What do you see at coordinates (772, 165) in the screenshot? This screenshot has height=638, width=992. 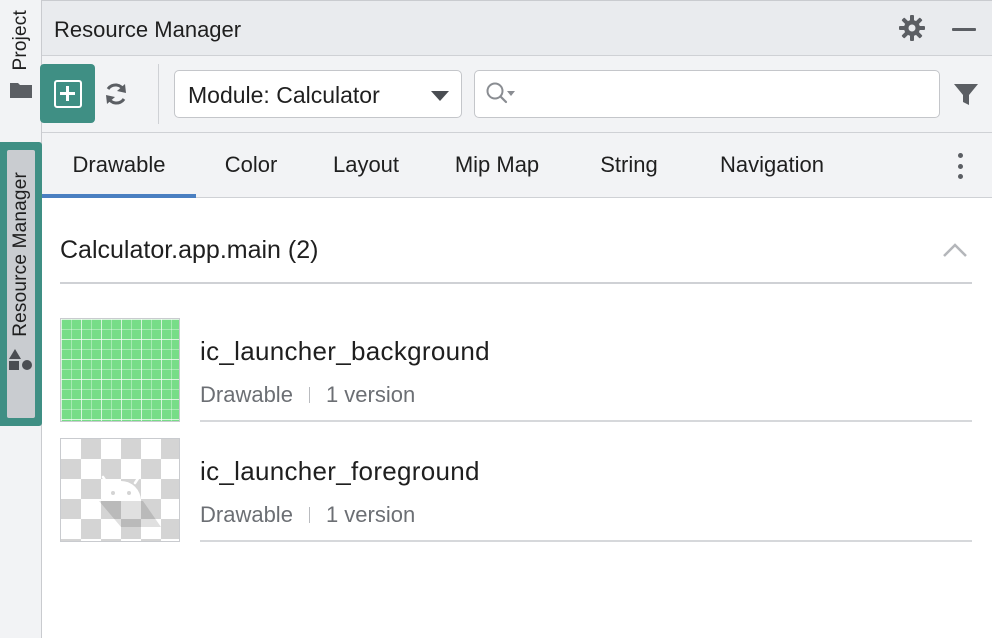 I see `tab-navigation: Navigation` at bounding box center [772, 165].